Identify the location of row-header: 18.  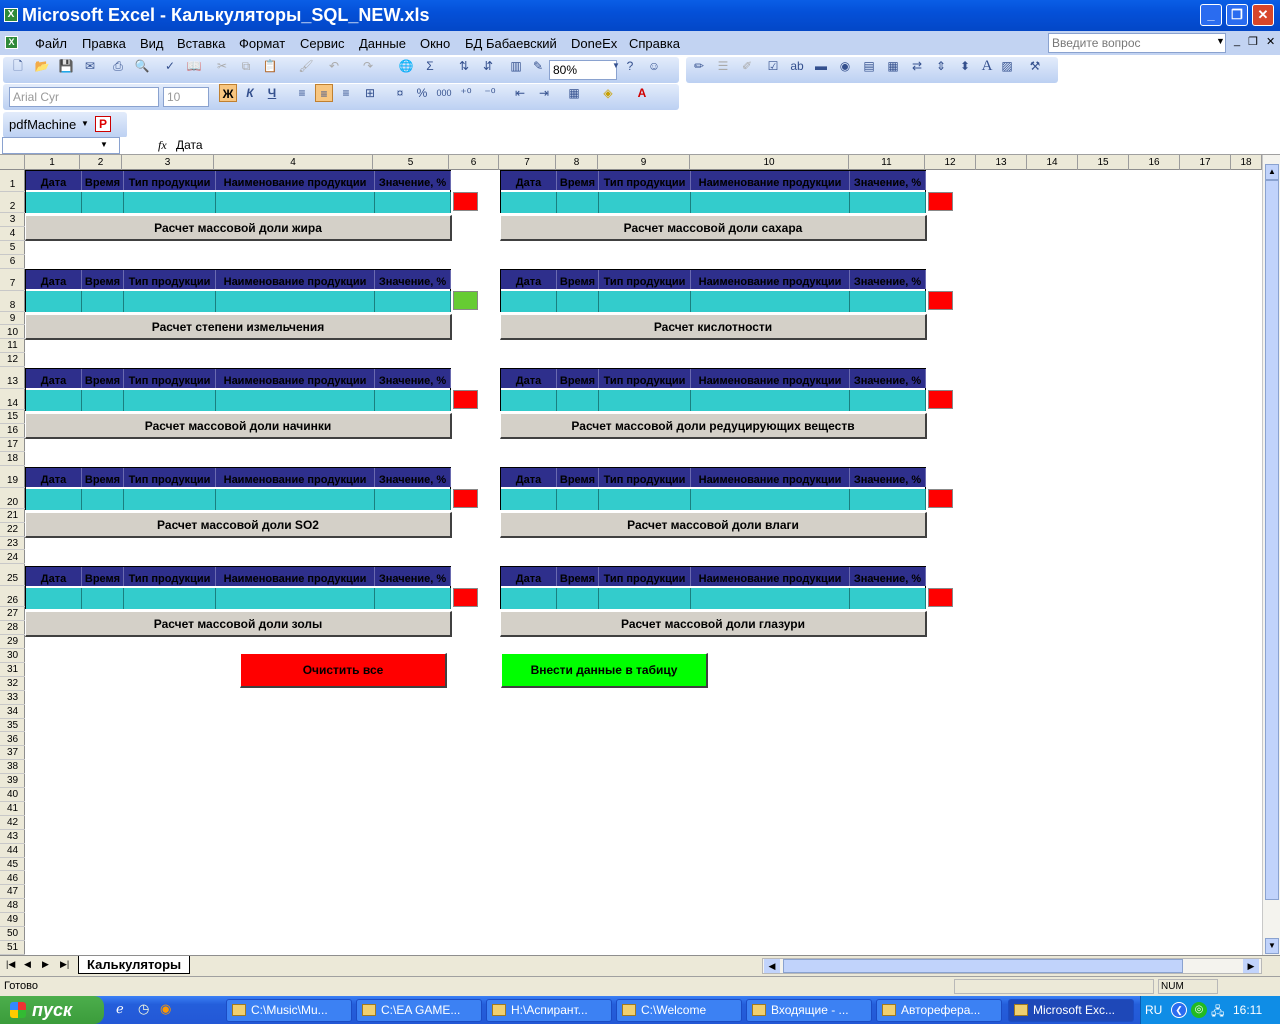
(12, 459).